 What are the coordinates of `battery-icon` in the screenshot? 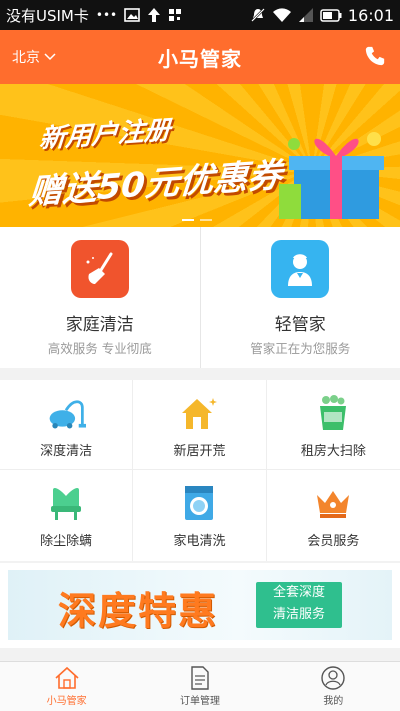 It's located at (331, 15).